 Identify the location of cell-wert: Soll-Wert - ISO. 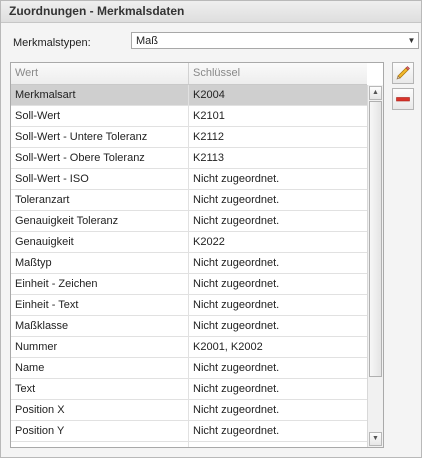
(100, 179).